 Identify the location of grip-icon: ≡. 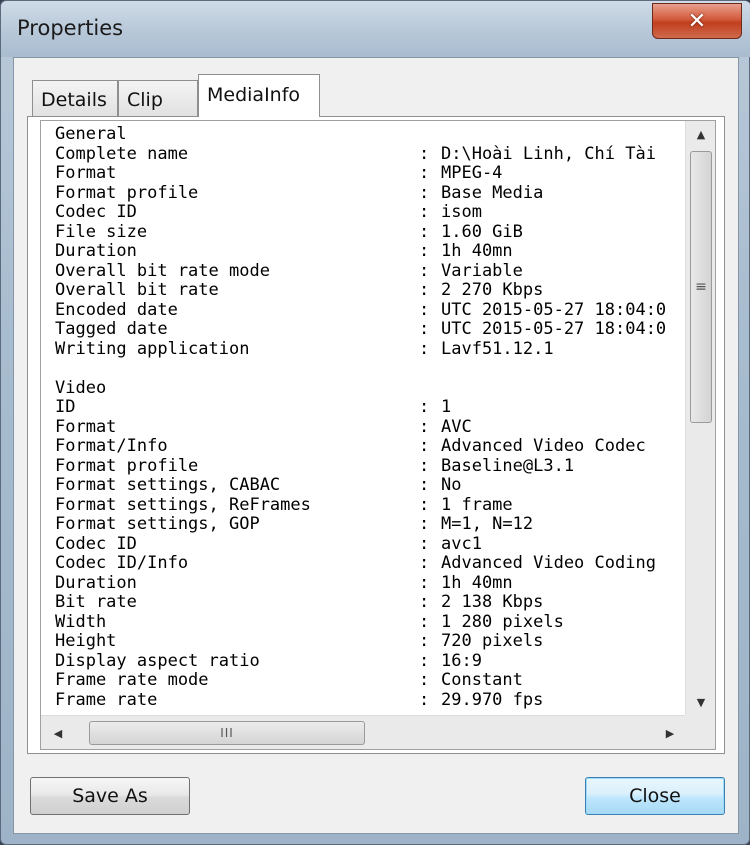
(701, 287).